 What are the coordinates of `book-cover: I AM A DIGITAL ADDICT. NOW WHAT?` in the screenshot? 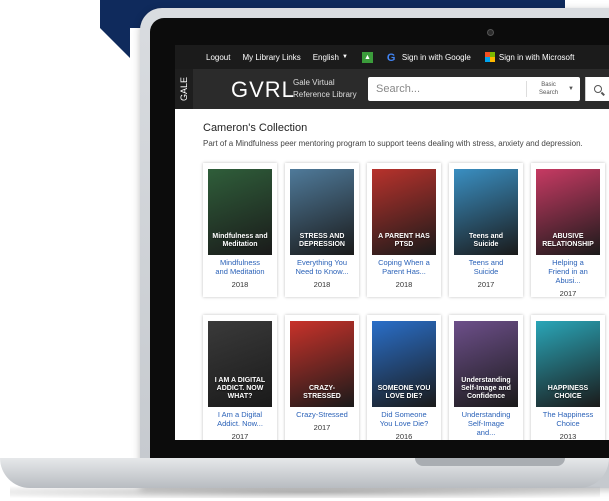 It's located at (240, 364).